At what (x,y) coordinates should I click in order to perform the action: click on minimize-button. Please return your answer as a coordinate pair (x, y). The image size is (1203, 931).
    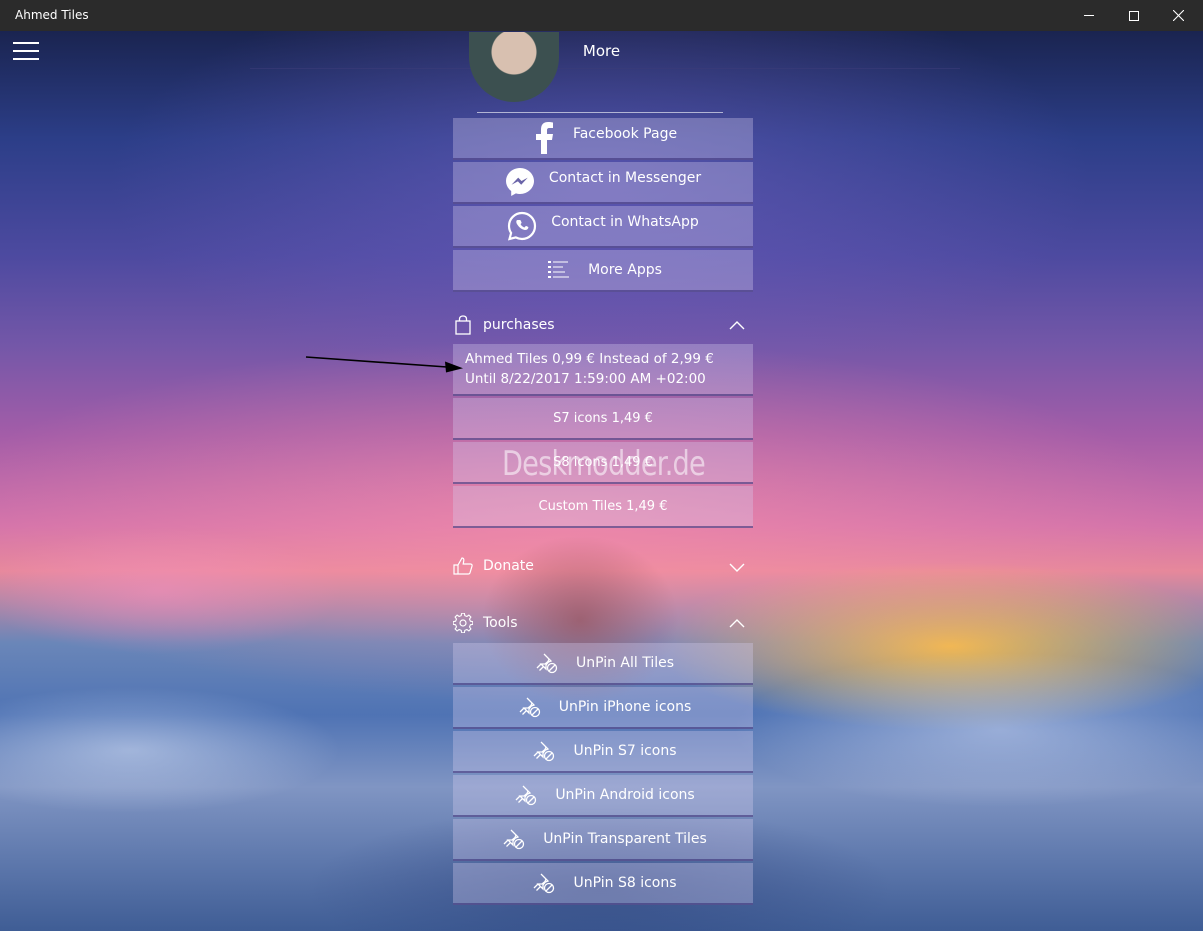
    Looking at the image, I should click on (1088, 15).